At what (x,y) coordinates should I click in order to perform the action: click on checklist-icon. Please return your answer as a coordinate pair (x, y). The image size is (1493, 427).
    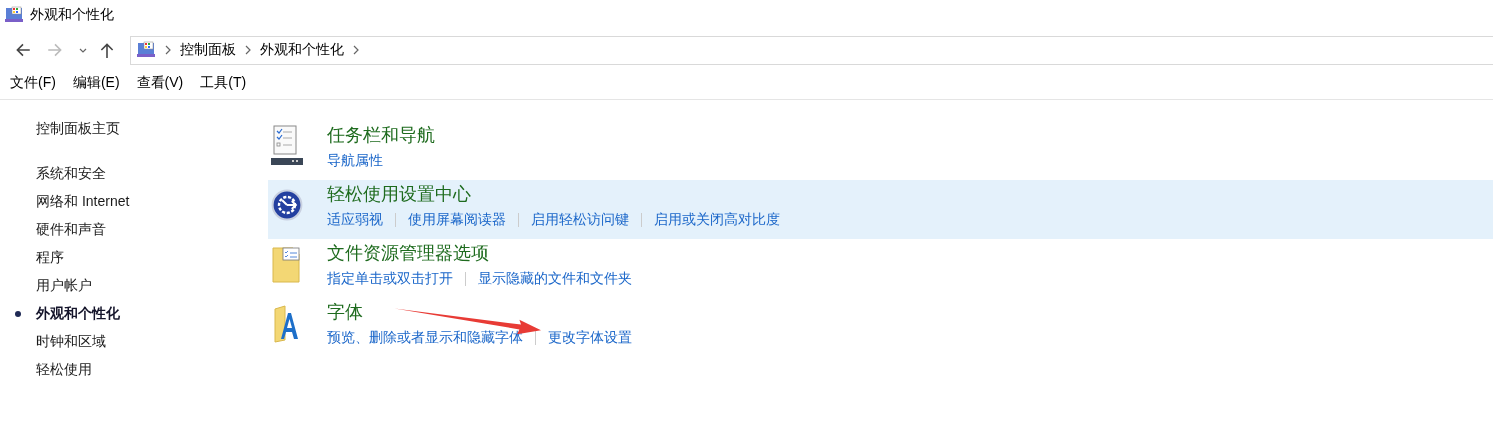
    Looking at the image, I should click on (287, 146).